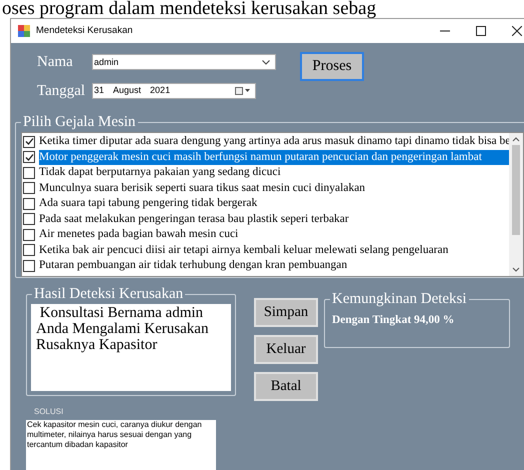 Image resolution: width=524 pixels, height=470 pixels. Describe the element at coordinates (160, 90) in the screenshot. I see `date-year: 2021` at that location.